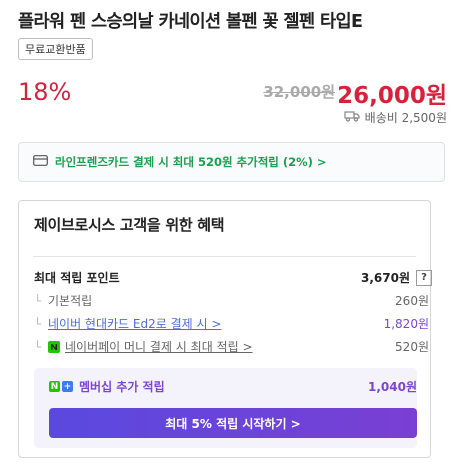  I want to click on npay-money-value: 520원, so click(412, 347).